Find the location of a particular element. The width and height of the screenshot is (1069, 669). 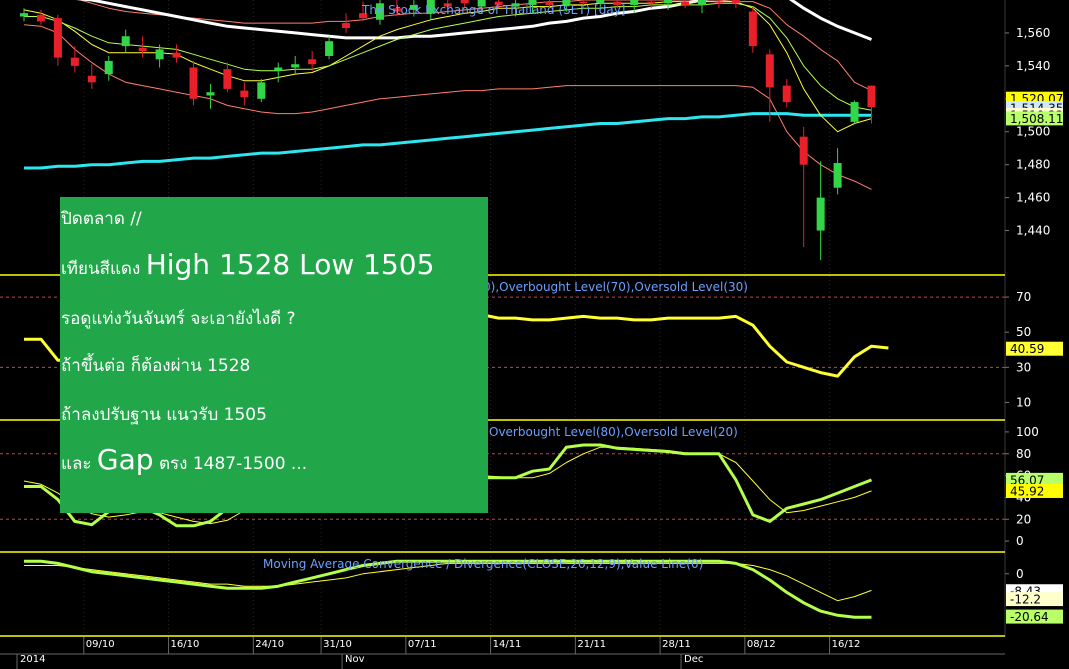

annotation-line-4: ถ้าขึ้นต่อ ก็ต้องผ่าน 1528 is located at coordinates (156, 366).